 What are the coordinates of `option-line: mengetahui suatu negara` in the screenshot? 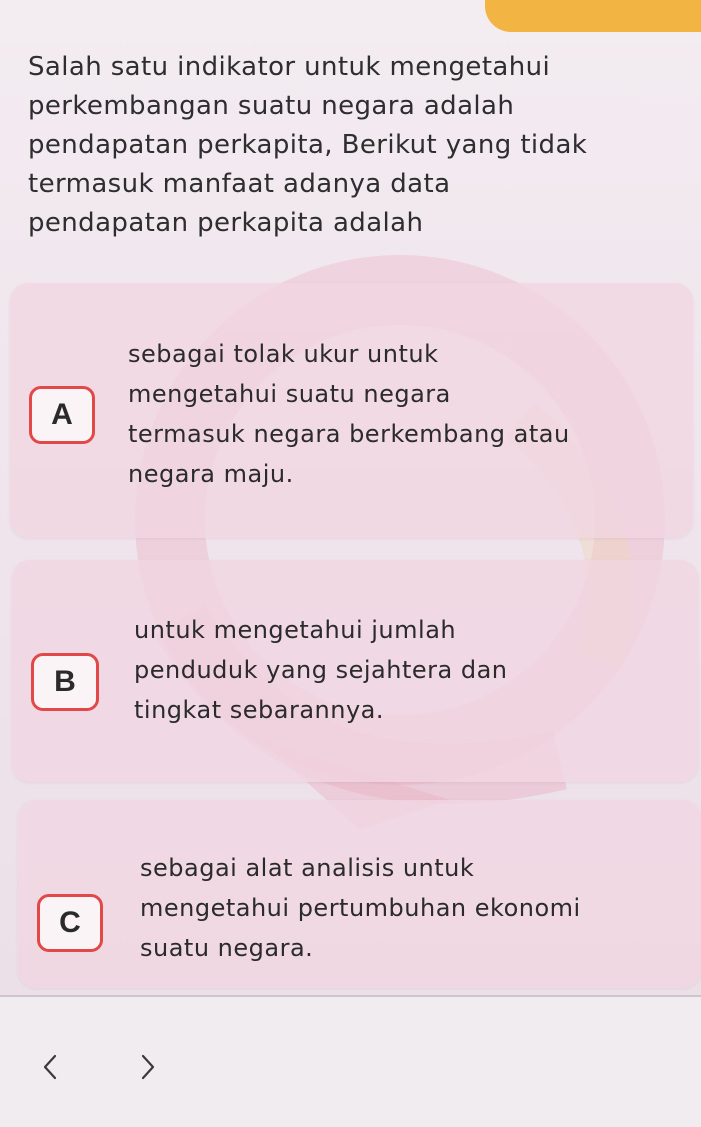 It's located at (289, 394).